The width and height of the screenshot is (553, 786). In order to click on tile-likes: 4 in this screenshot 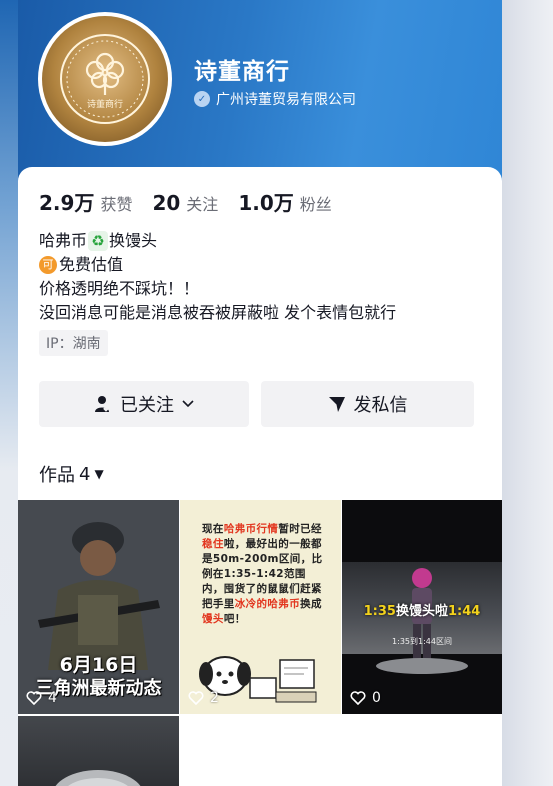, I will do `click(41, 698)`.